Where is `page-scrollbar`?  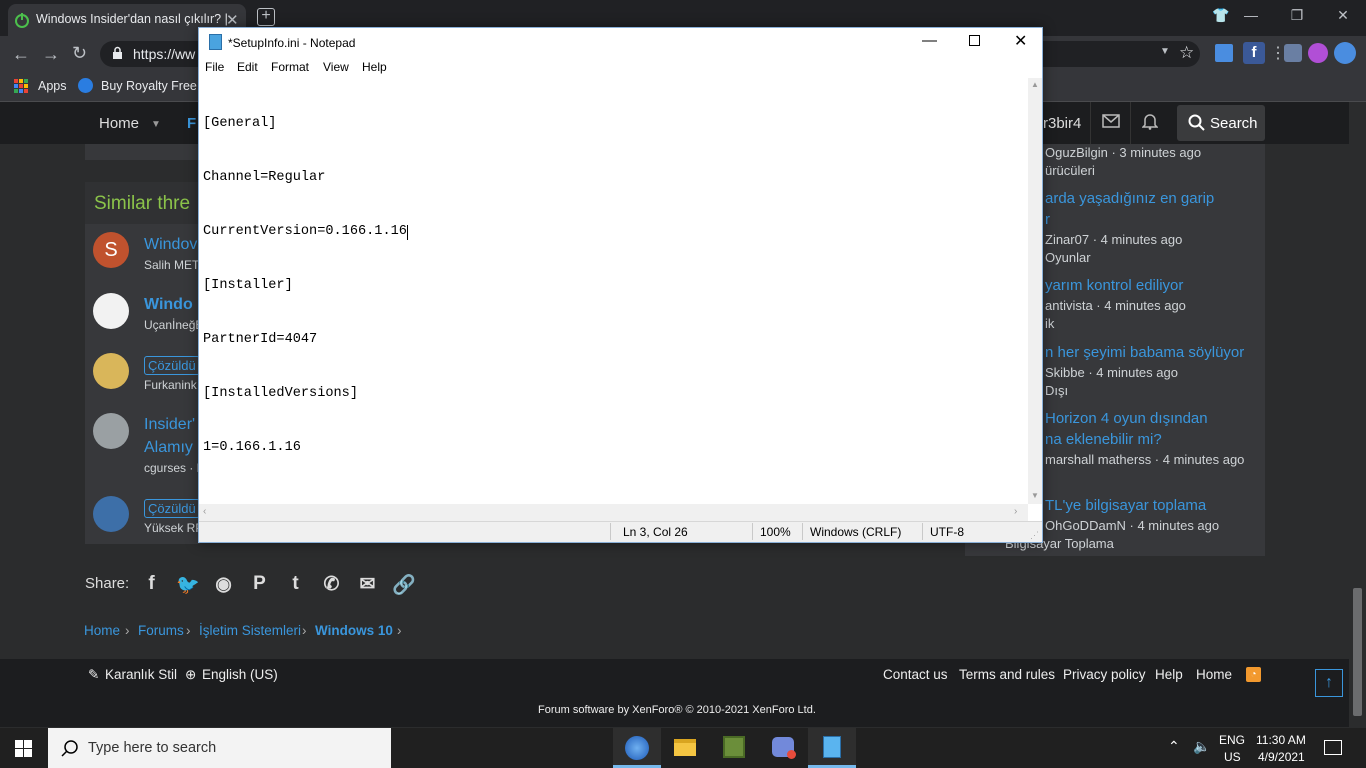 page-scrollbar is located at coordinates (1357, 415).